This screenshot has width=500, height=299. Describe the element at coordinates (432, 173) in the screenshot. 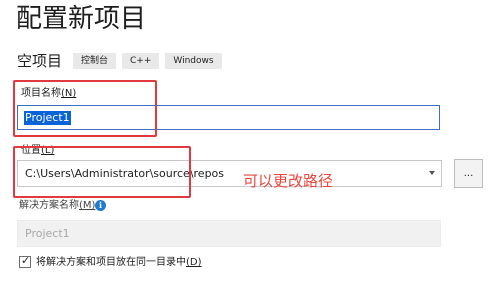

I see `chevron-down-icon` at that location.